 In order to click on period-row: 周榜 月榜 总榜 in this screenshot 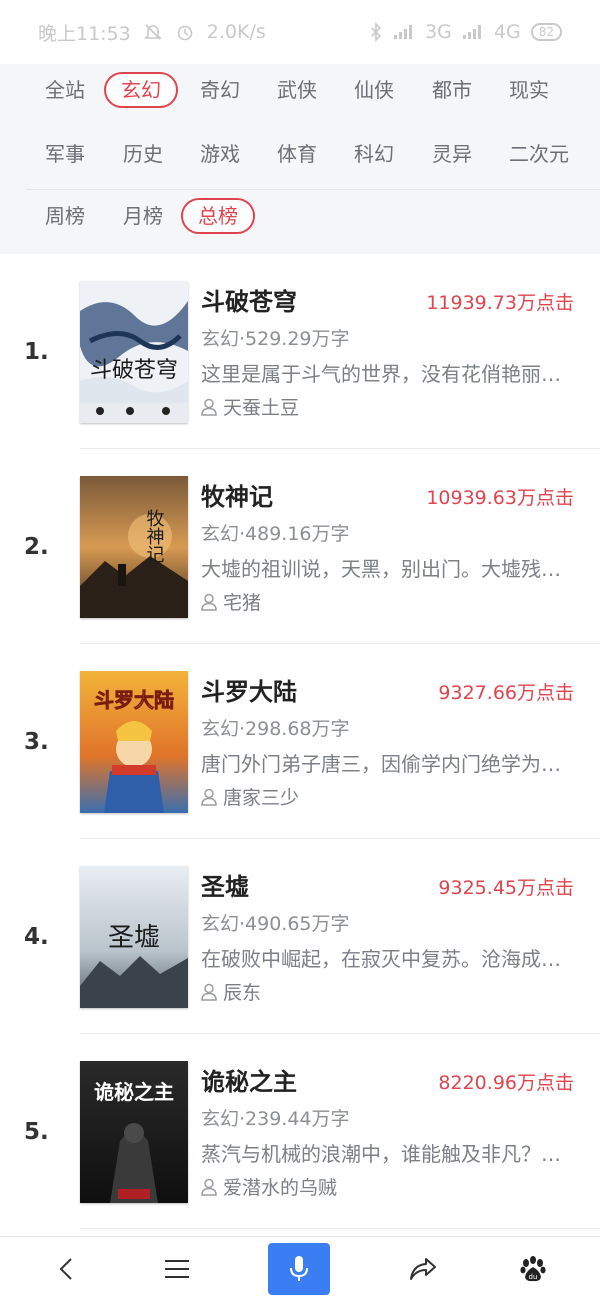, I will do `click(300, 222)`.